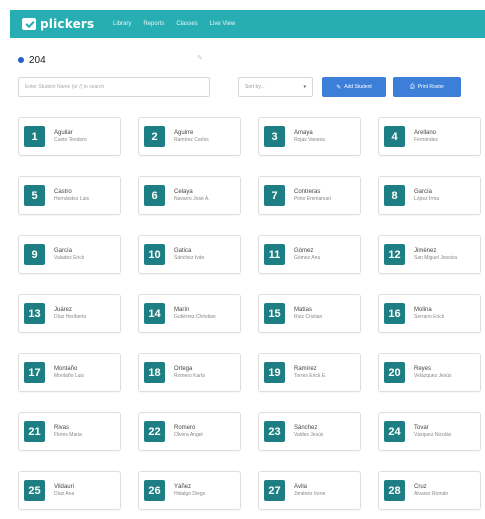 The image size is (485, 519). I want to click on student-last-name: Matías, so click(303, 310).